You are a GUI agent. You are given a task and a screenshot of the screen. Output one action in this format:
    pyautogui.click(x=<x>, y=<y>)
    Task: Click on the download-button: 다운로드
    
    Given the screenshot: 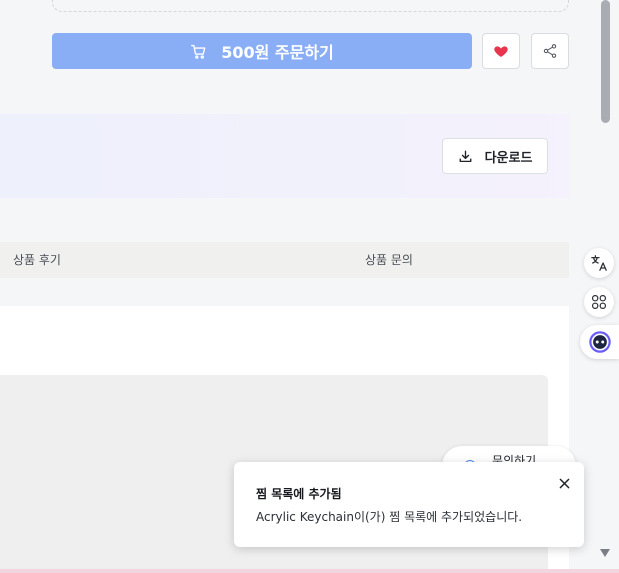 What is the action you would take?
    pyautogui.click(x=495, y=156)
    